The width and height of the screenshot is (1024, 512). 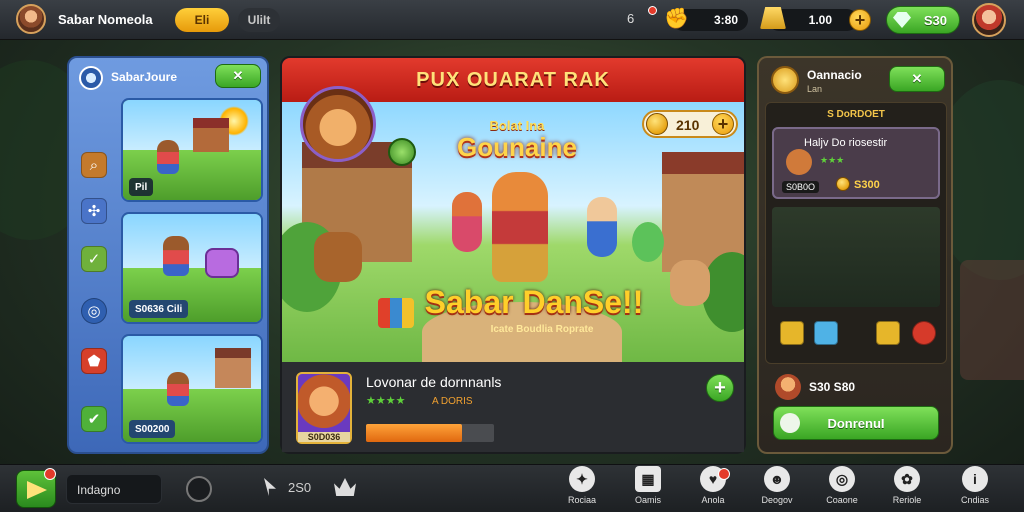 What do you see at coordinates (324, 437) in the screenshot?
I see `quest-card-tag: S0D036` at bounding box center [324, 437].